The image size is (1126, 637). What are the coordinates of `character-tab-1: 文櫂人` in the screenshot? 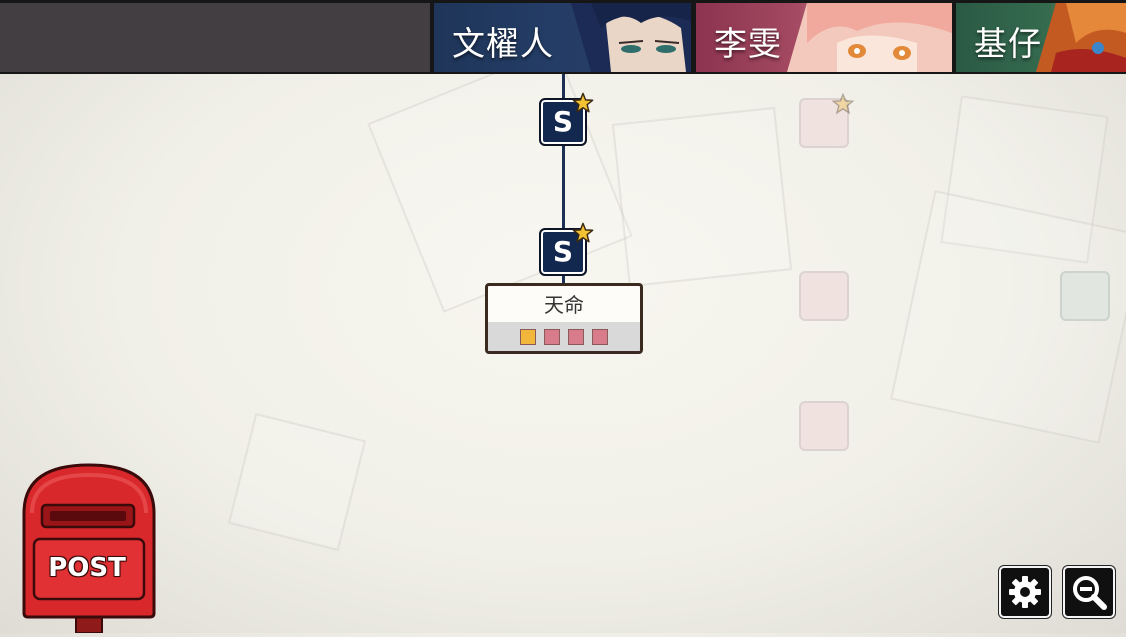 It's located at (562, 37).